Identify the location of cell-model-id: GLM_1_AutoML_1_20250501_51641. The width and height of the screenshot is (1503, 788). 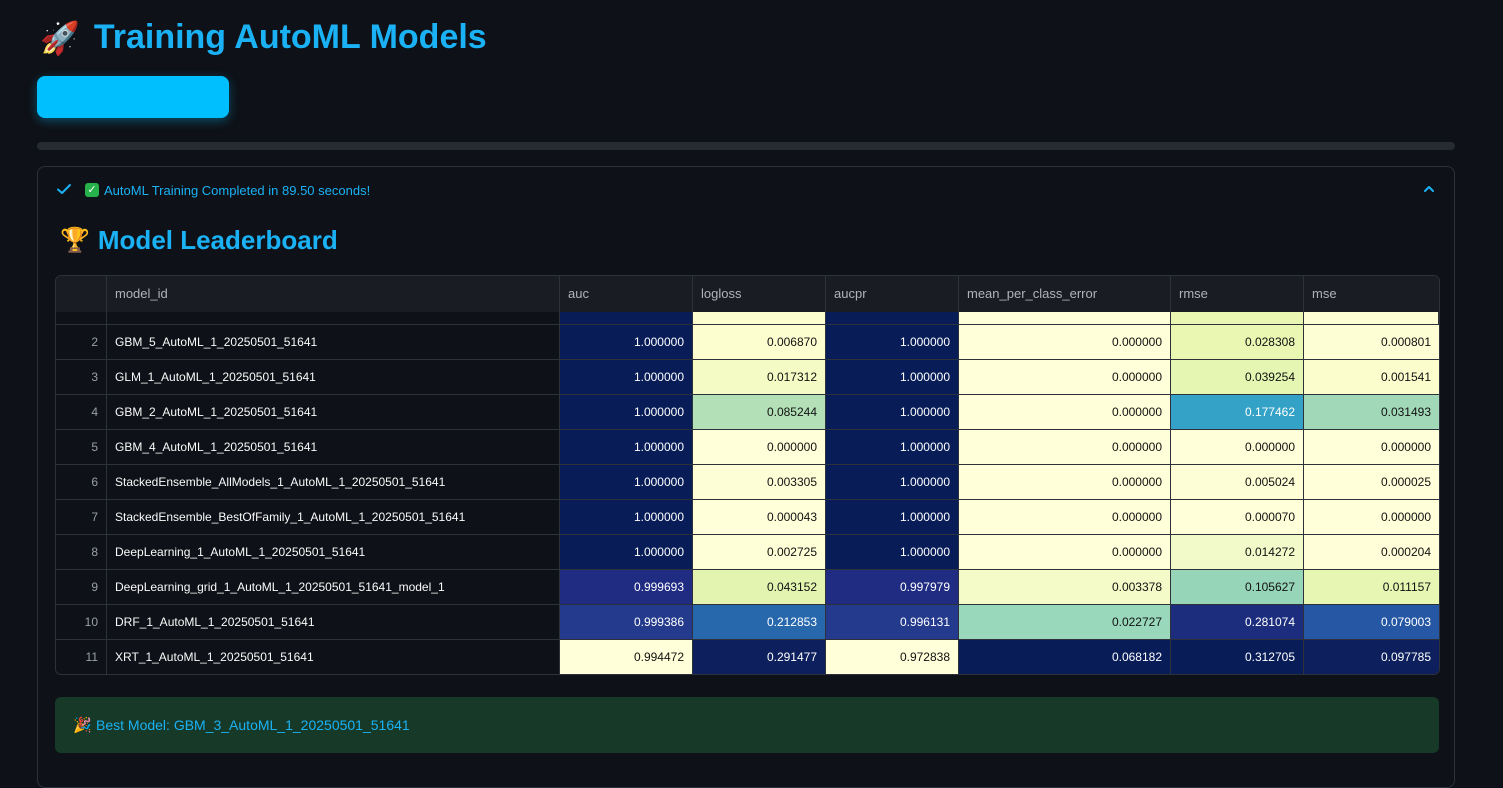
(333, 377).